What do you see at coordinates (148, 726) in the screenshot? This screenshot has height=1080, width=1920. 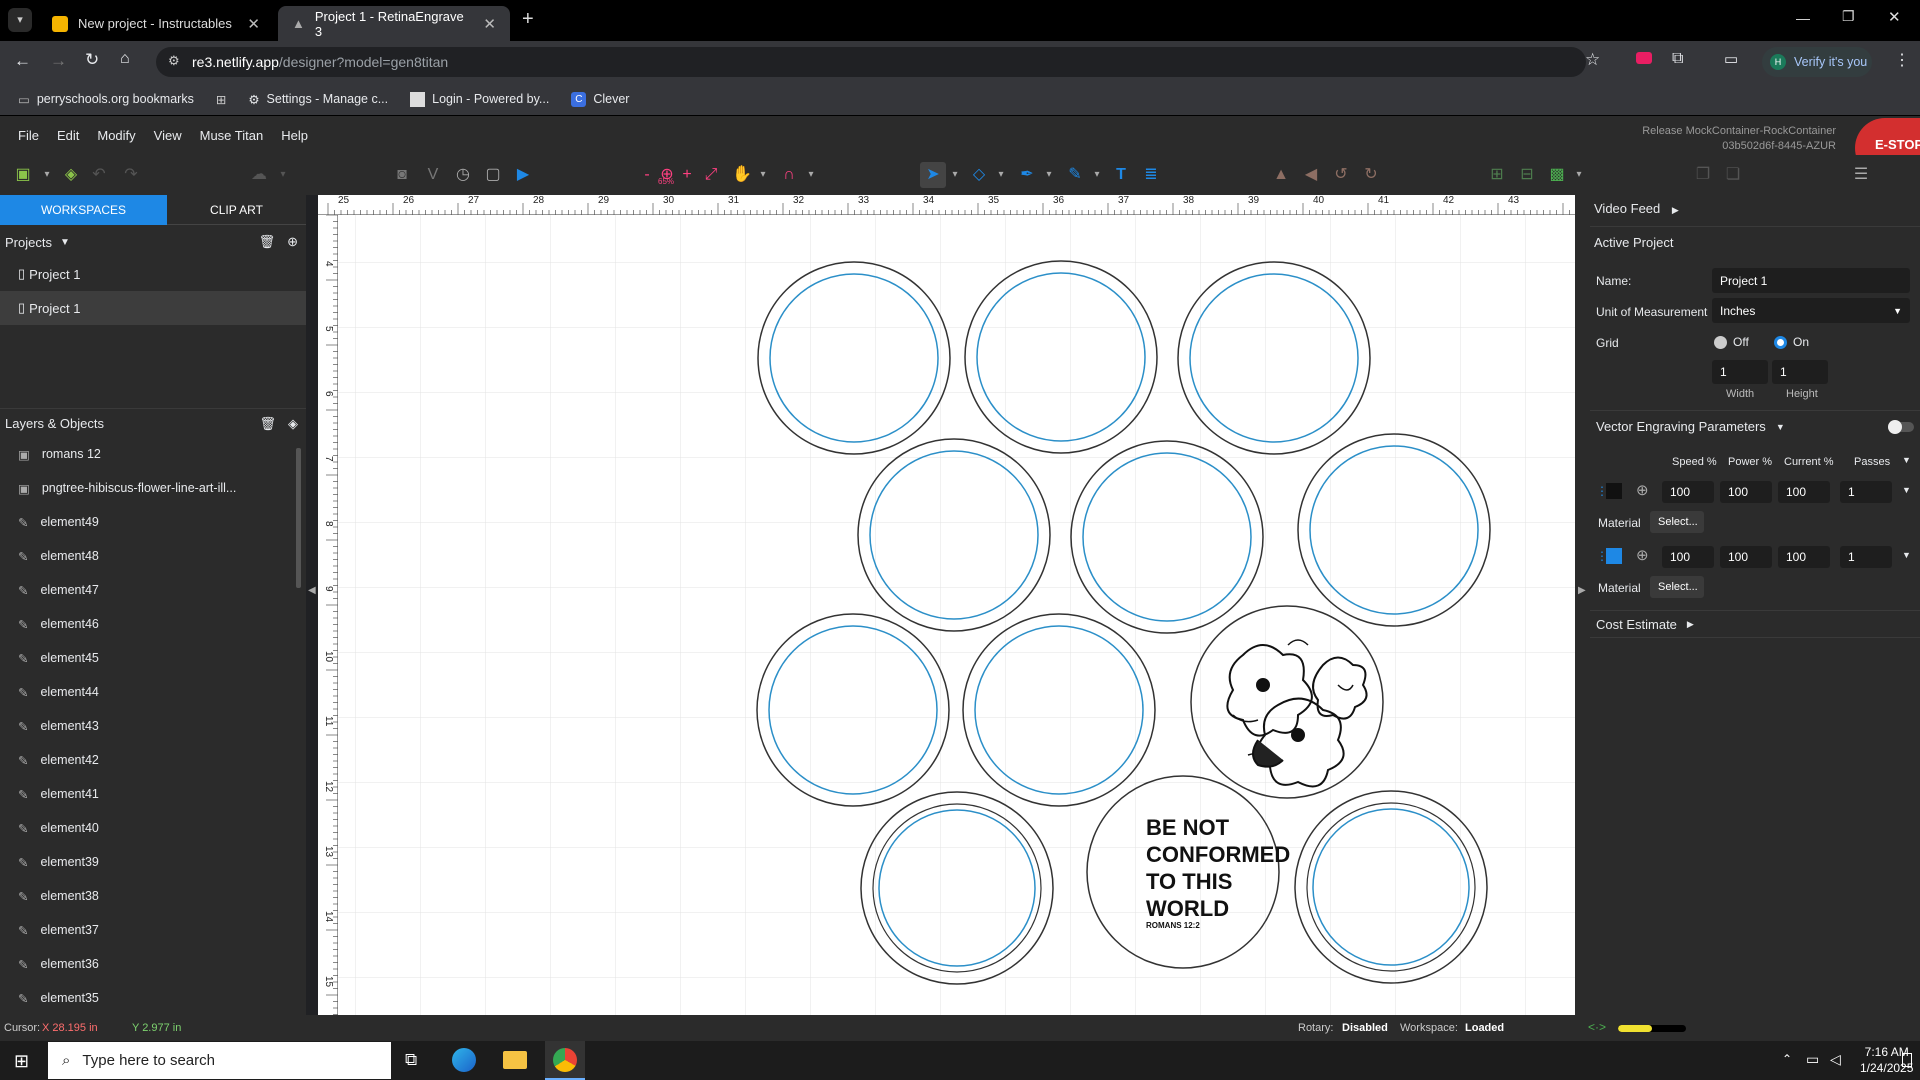 I see `layer-item: ✎ element43` at bounding box center [148, 726].